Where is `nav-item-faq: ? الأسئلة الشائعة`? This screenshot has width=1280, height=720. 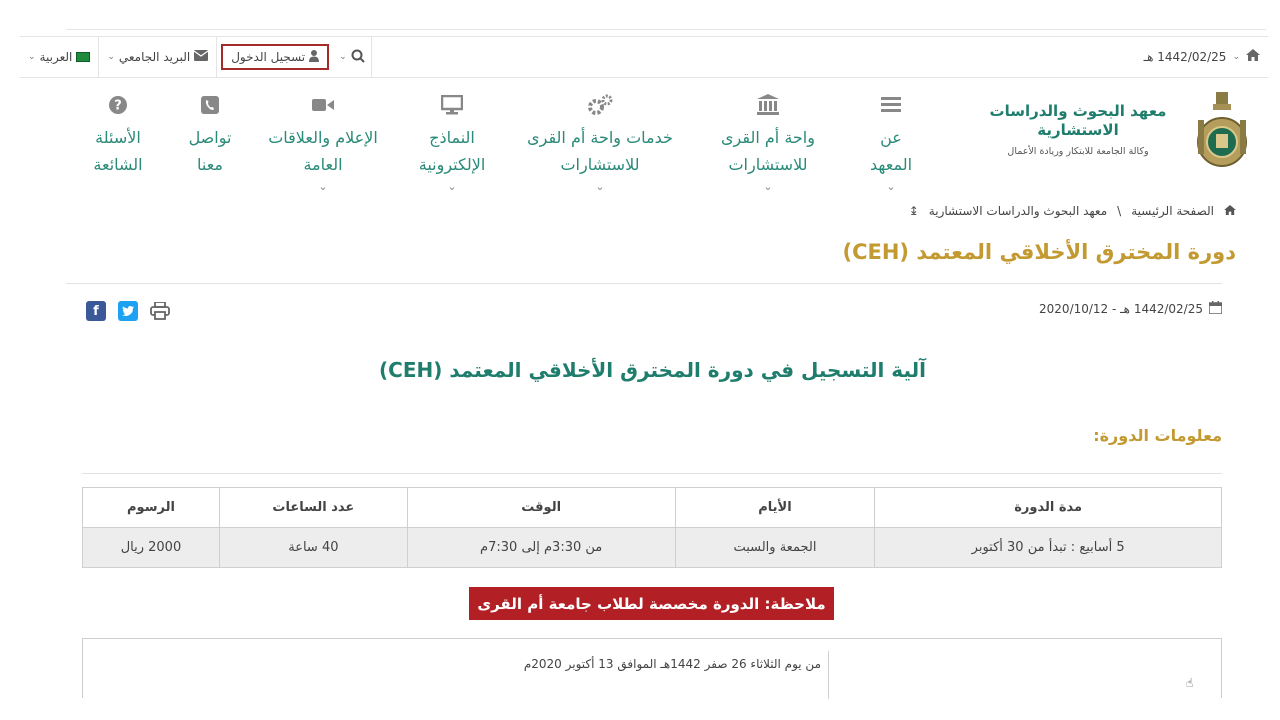
nav-item-faq: ? الأسئلة الشائعة is located at coordinates (118, 135).